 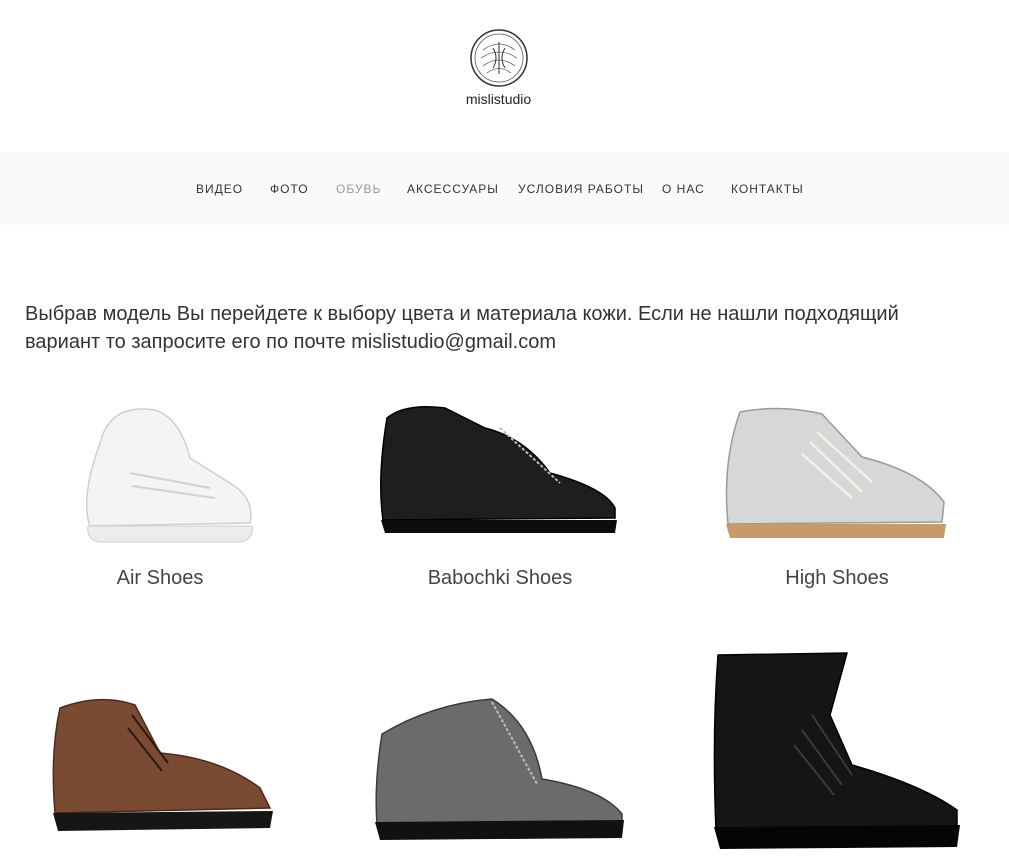 I want to click on black-high-lace-up-boot-image, so click(x=836, y=750).